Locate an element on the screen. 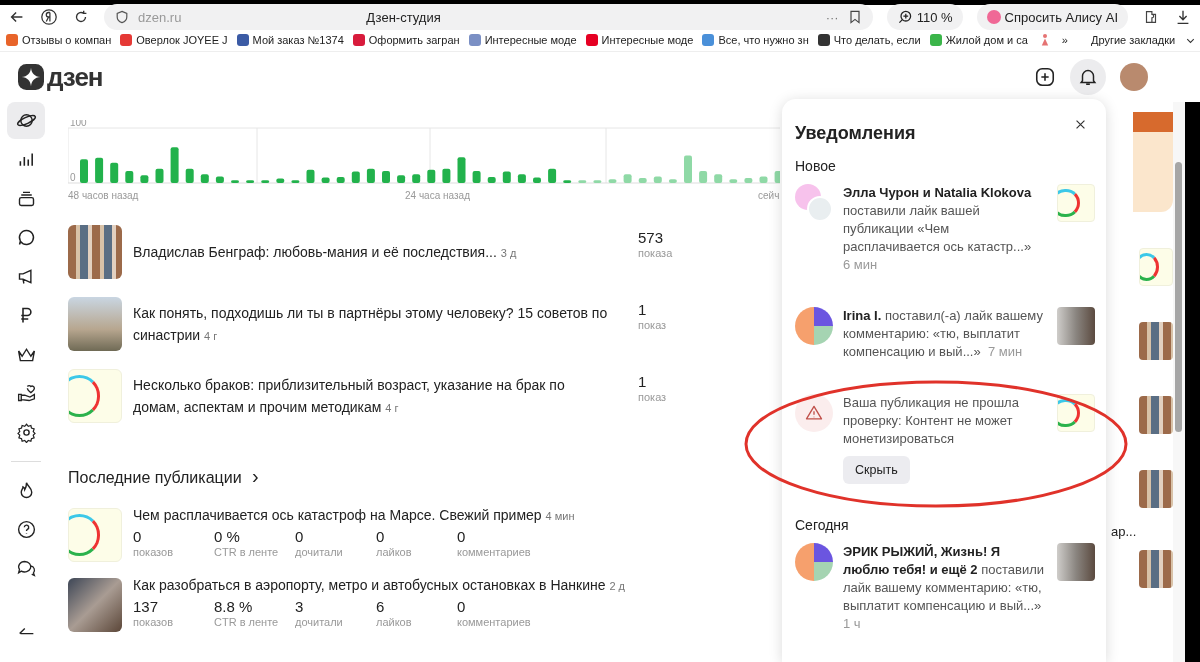  planet-icon is located at coordinates (26, 120).